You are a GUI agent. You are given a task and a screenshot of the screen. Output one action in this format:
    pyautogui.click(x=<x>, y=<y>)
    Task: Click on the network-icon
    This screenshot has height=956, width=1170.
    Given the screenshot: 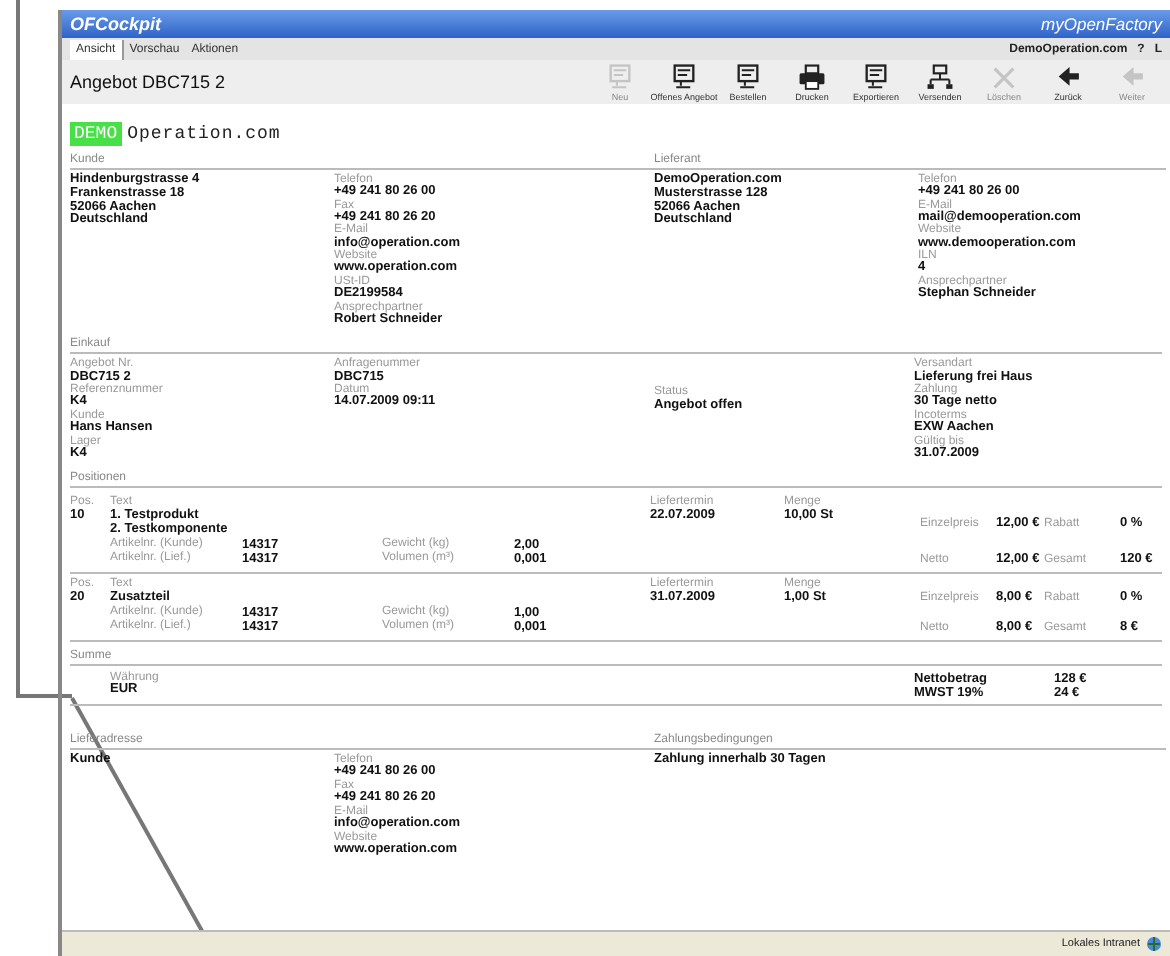 What is the action you would take?
    pyautogui.click(x=940, y=77)
    